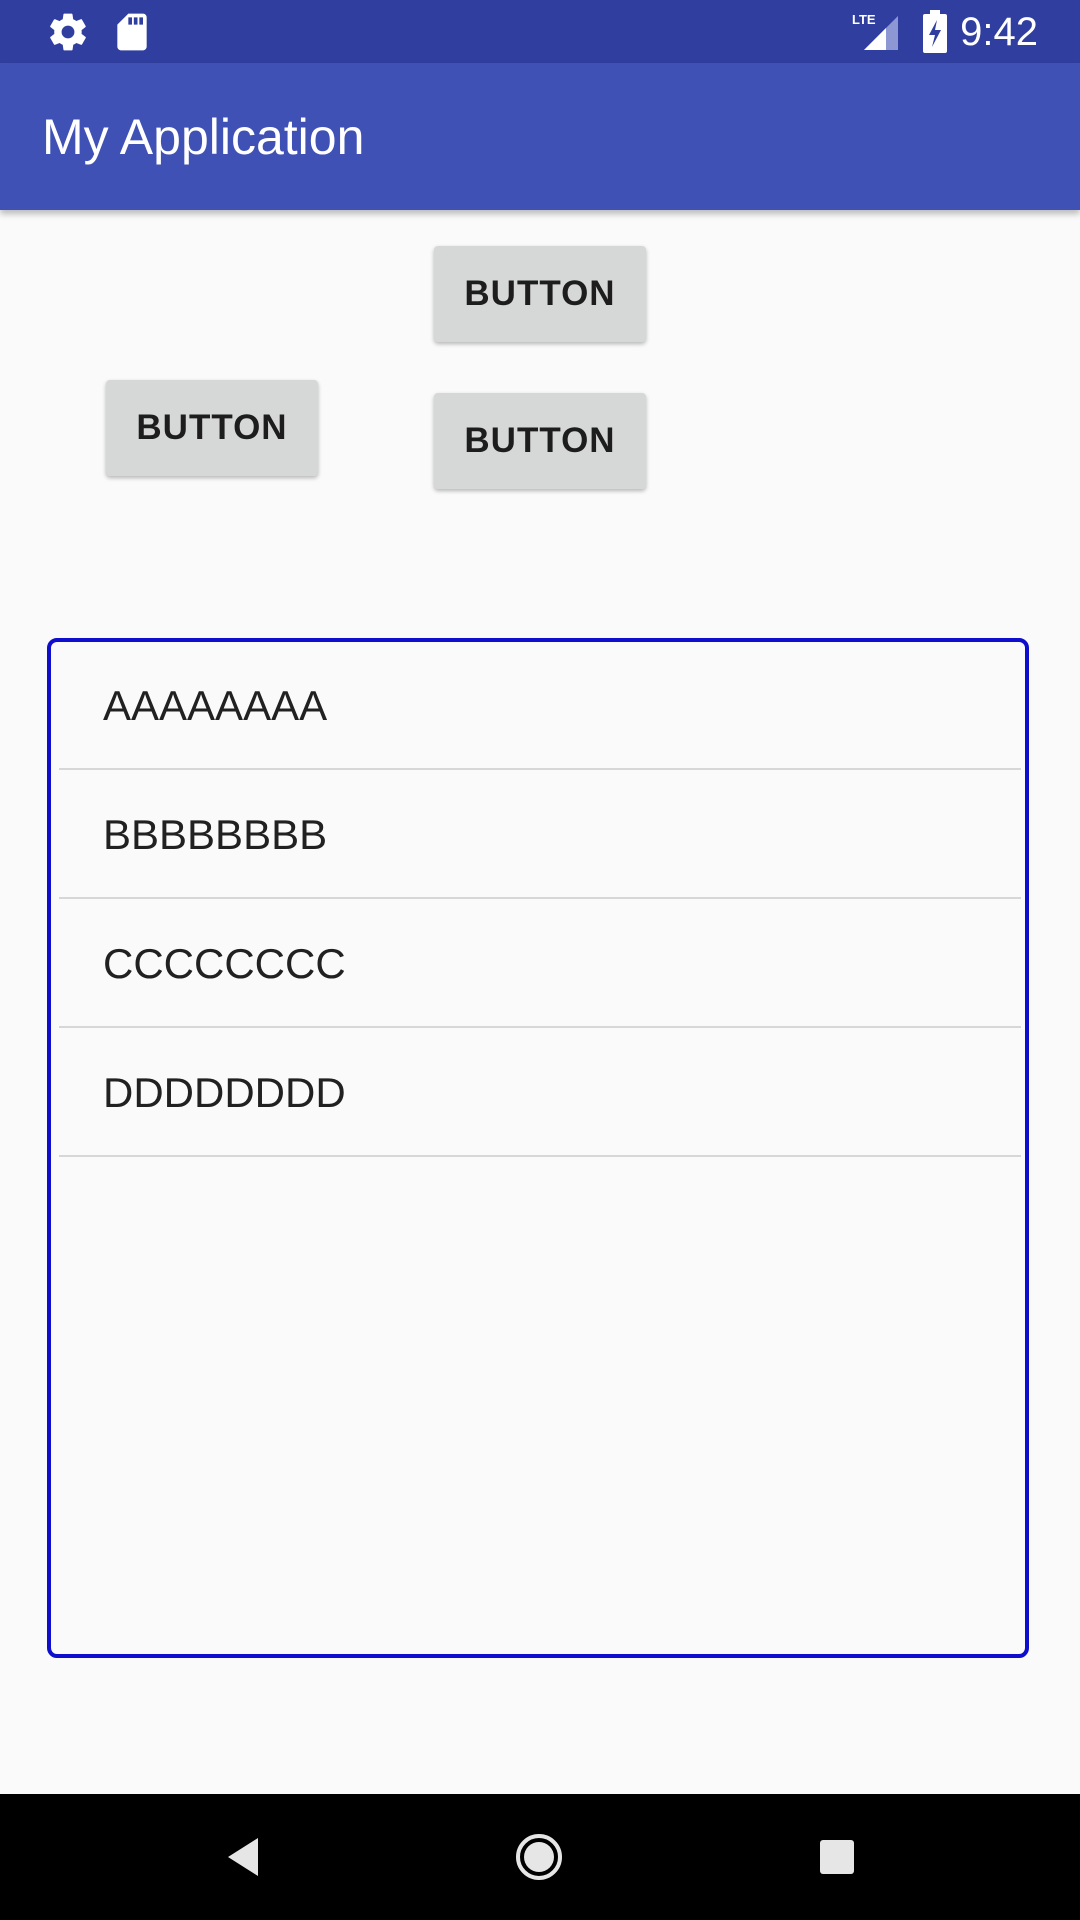 Image resolution: width=1080 pixels, height=1920 pixels. I want to click on list-item-b: BBBBBBBB, so click(540, 835).